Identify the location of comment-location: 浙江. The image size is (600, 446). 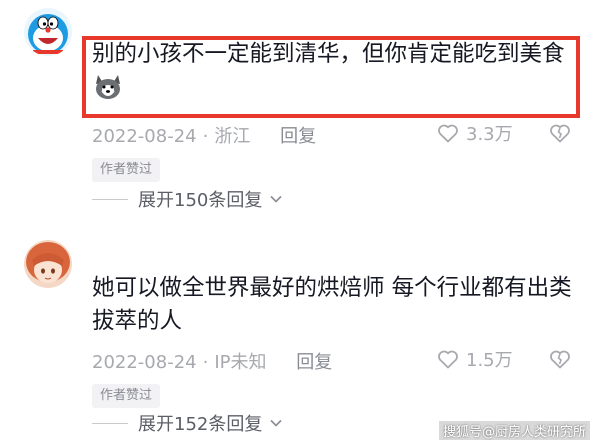
(232, 136).